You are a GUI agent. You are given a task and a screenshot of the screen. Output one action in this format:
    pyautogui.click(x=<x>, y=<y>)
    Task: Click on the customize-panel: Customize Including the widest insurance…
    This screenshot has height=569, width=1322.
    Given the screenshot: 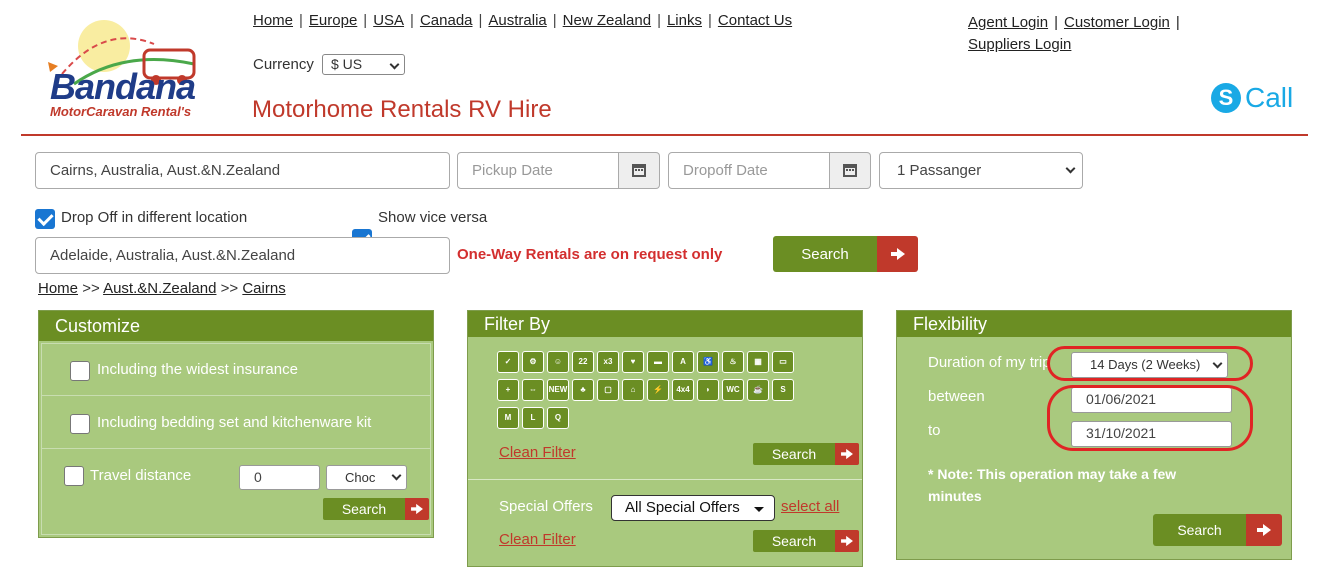 What is the action you would take?
    pyautogui.click(x=236, y=424)
    